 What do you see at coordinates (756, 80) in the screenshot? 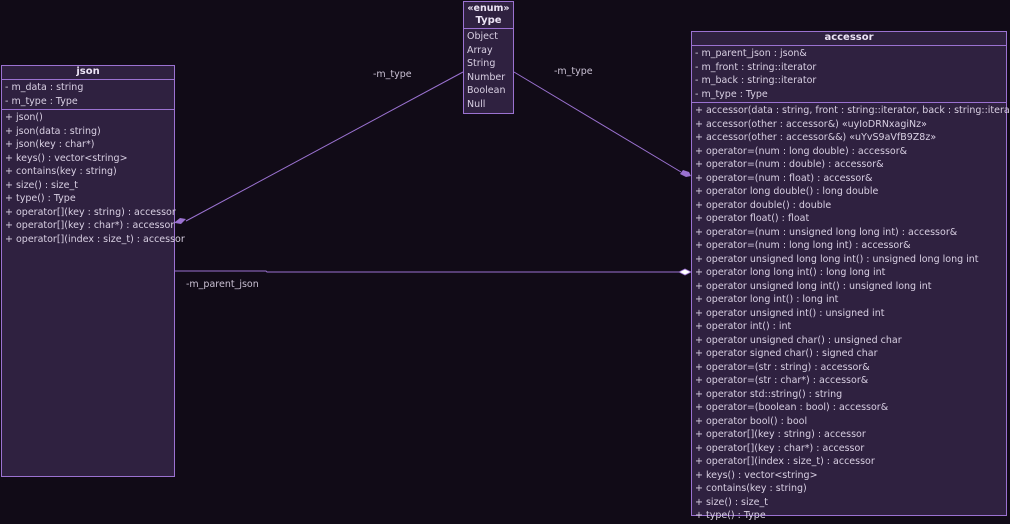
I see `accessor-attribute: - m_back : string::iterator` at bounding box center [756, 80].